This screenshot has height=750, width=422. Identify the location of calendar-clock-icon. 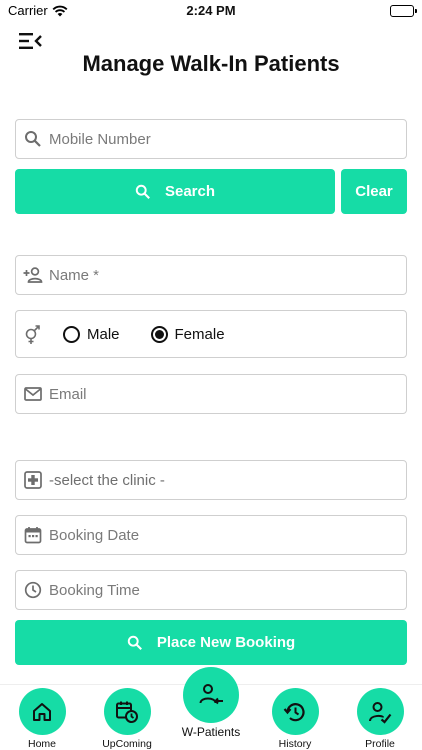
(127, 711).